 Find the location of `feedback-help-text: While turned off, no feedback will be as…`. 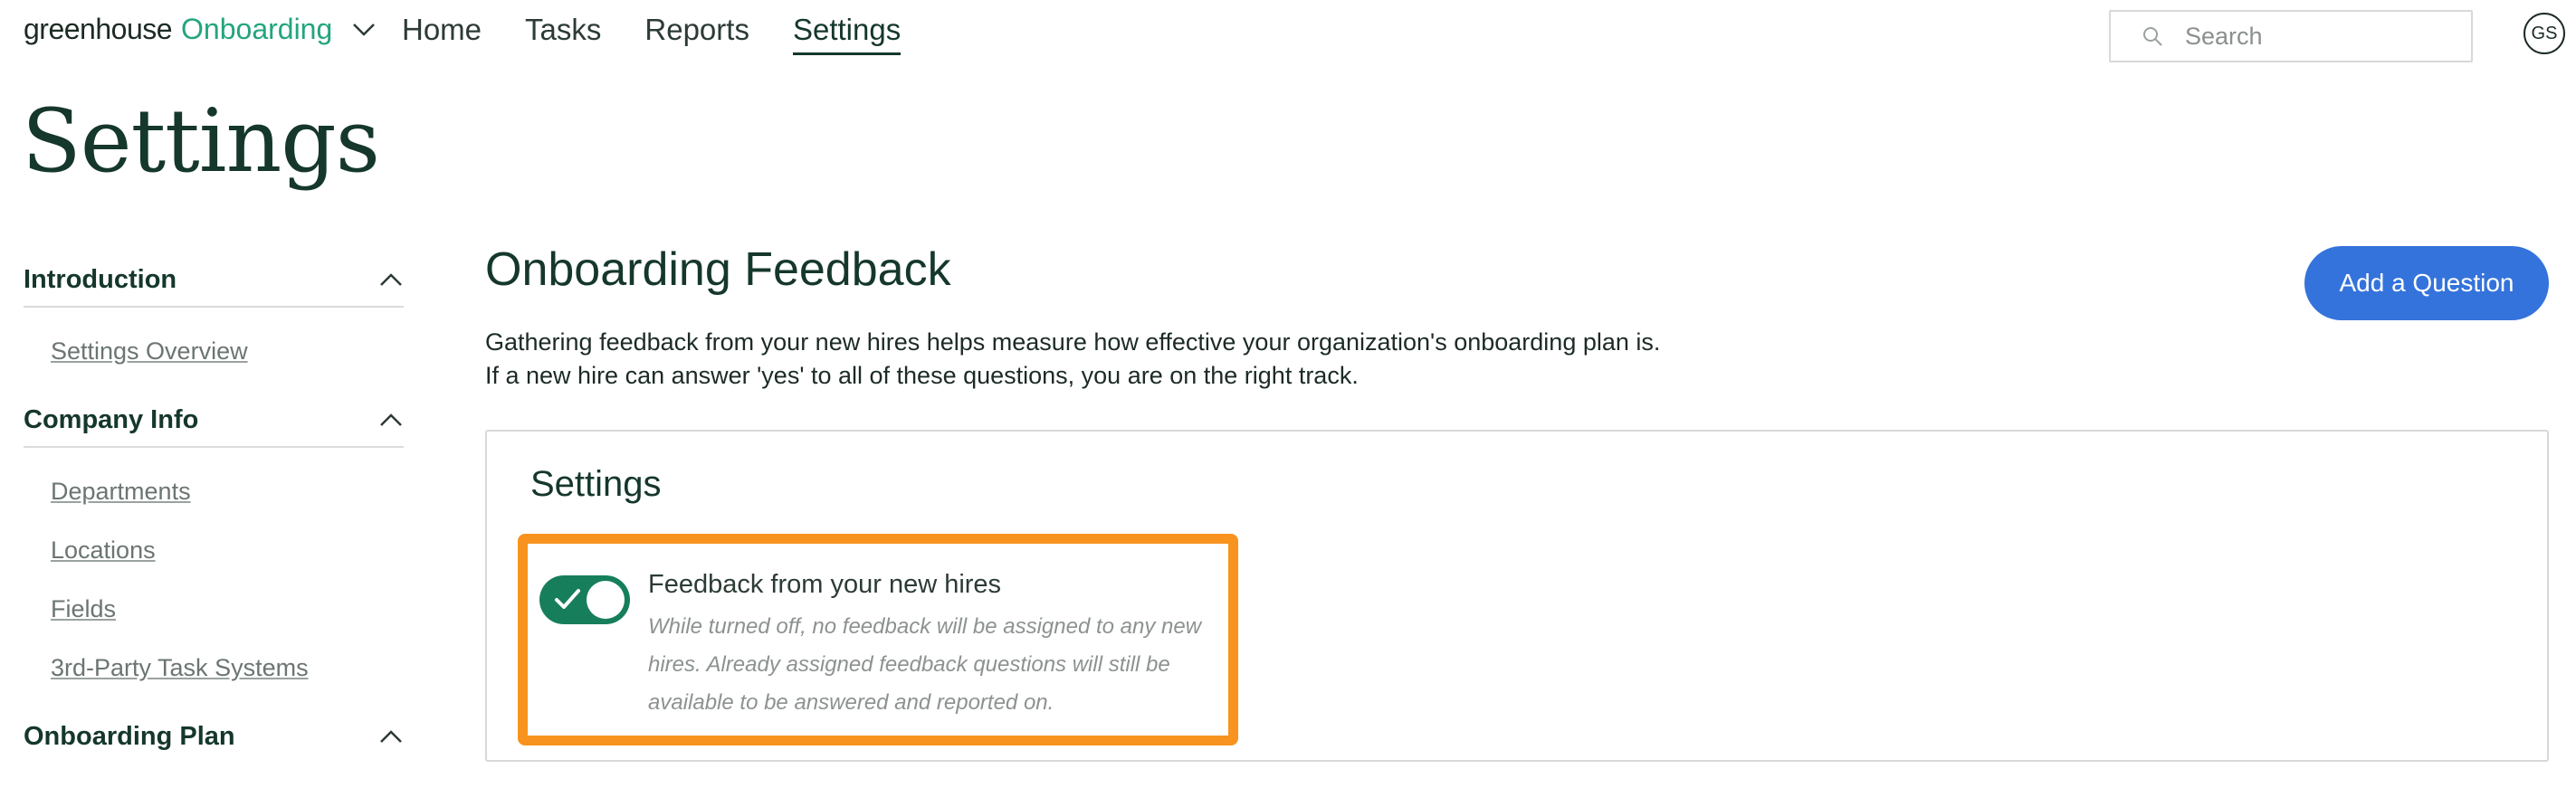

feedback-help-text: While turned off, no feedback will be as… is located at coordinates (925, 664).